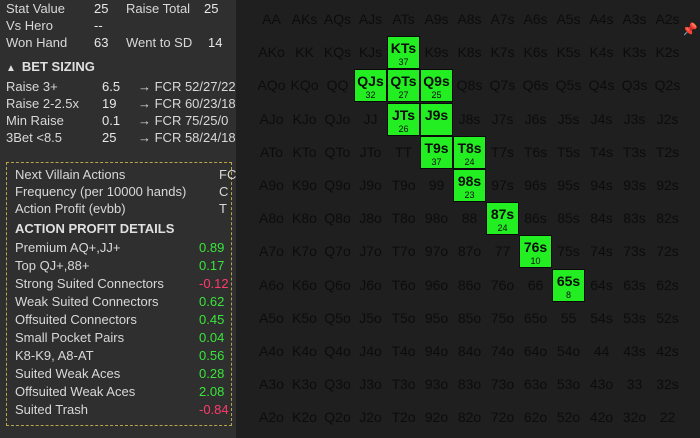  Describe the element at coordinates (304, 53) in the screenshot. I see `hand-cell-KK: KK` at that location.